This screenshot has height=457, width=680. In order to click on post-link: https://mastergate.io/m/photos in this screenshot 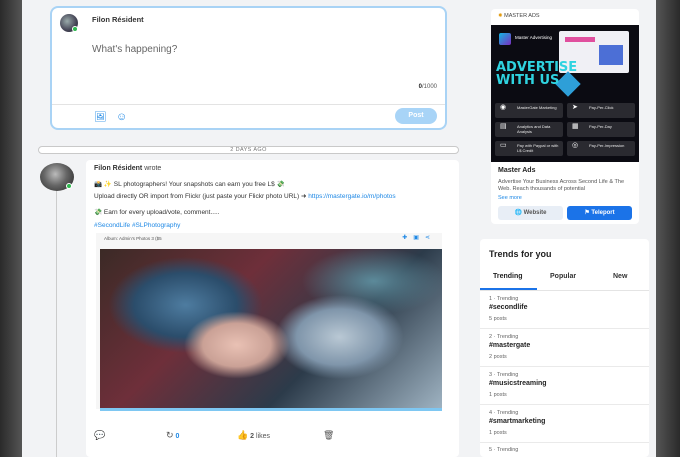, I will do `click(351, 196)`.